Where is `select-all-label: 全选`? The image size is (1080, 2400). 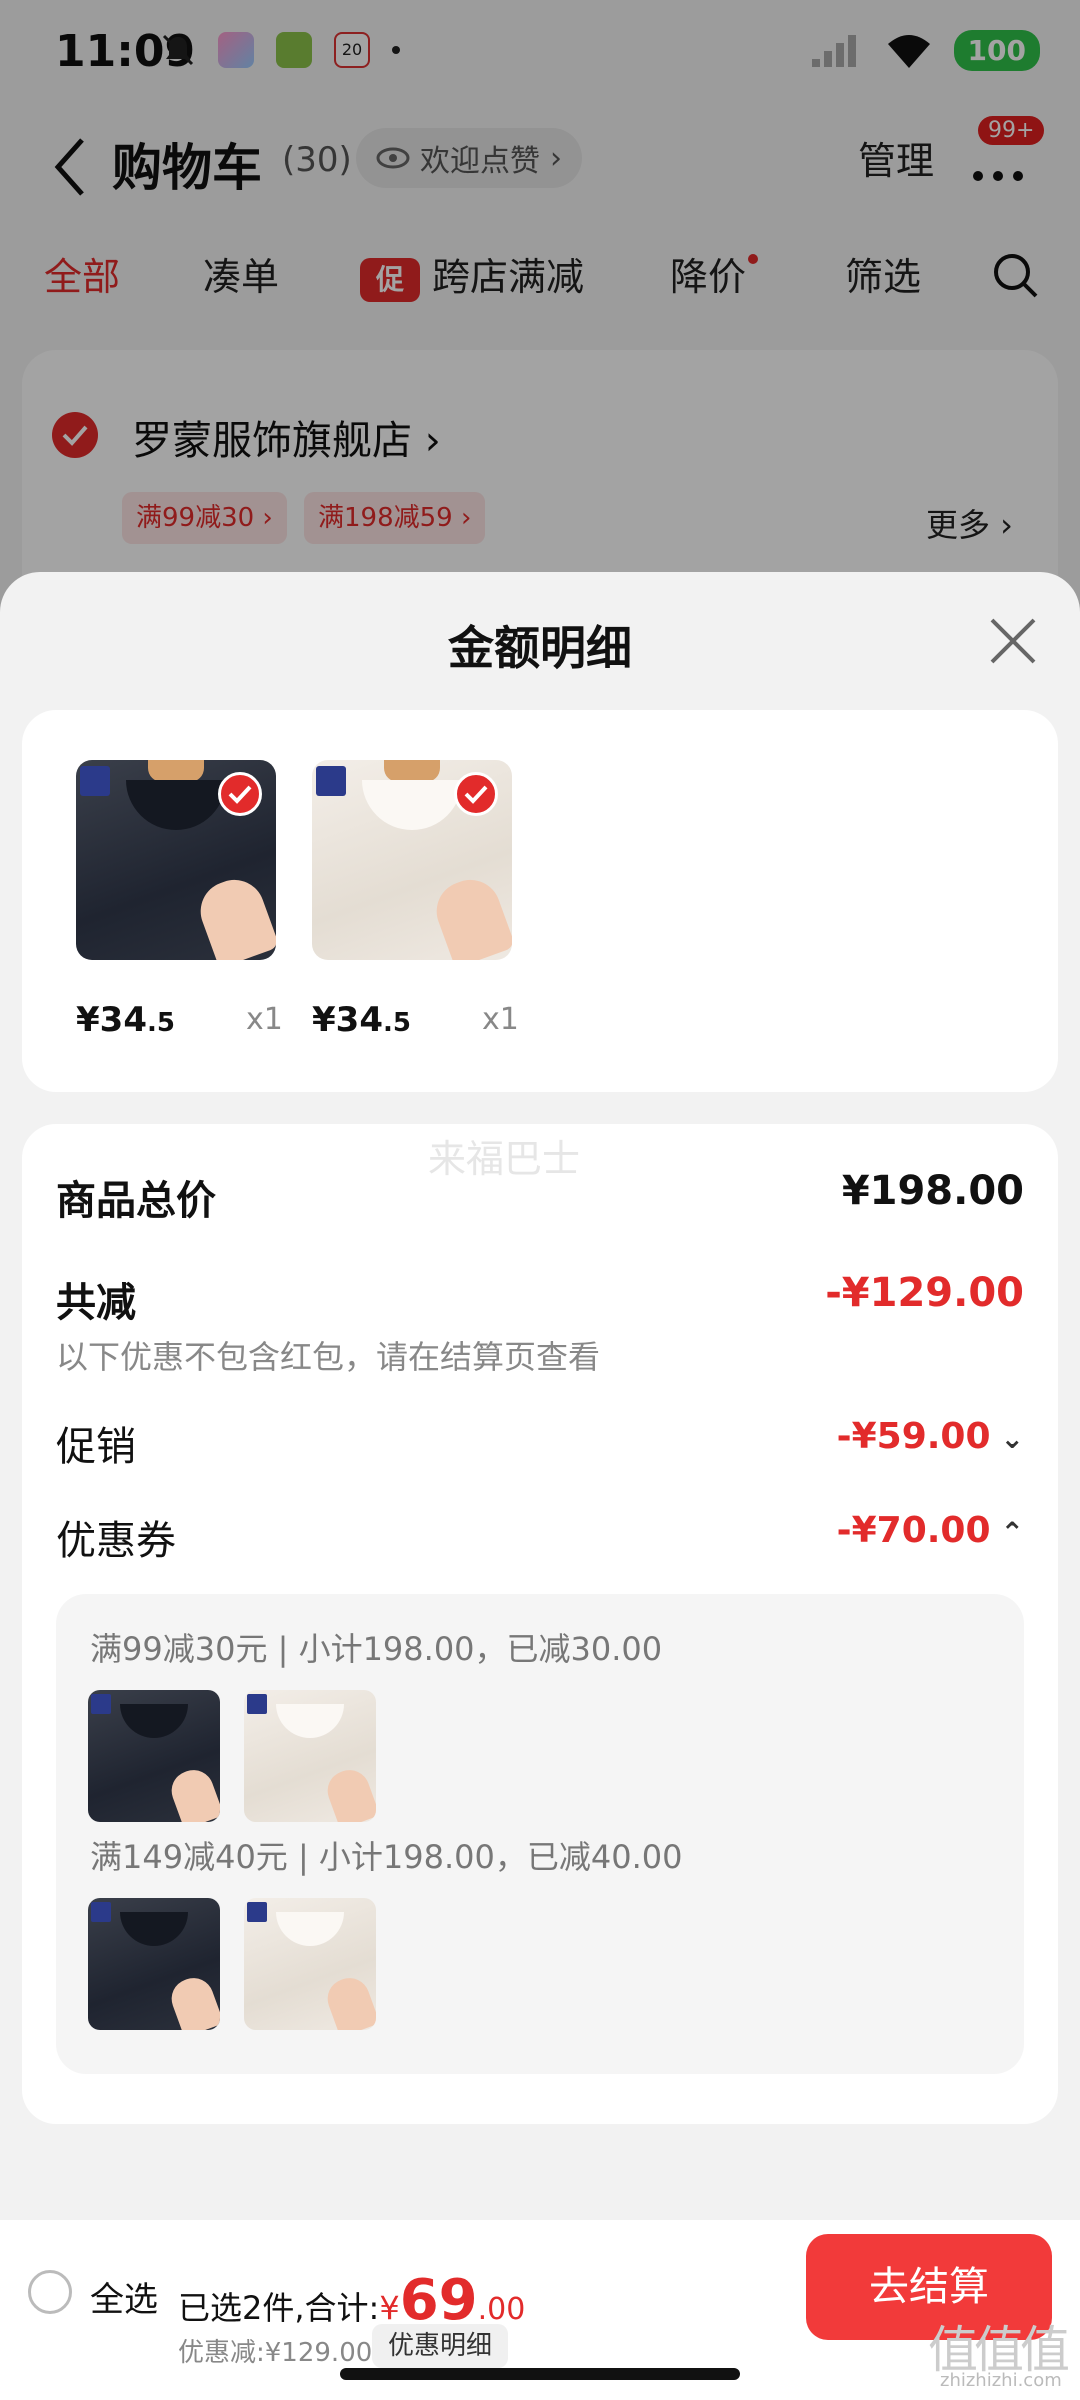 select-all-label: 全选 is located at coordinates (124, 2296).